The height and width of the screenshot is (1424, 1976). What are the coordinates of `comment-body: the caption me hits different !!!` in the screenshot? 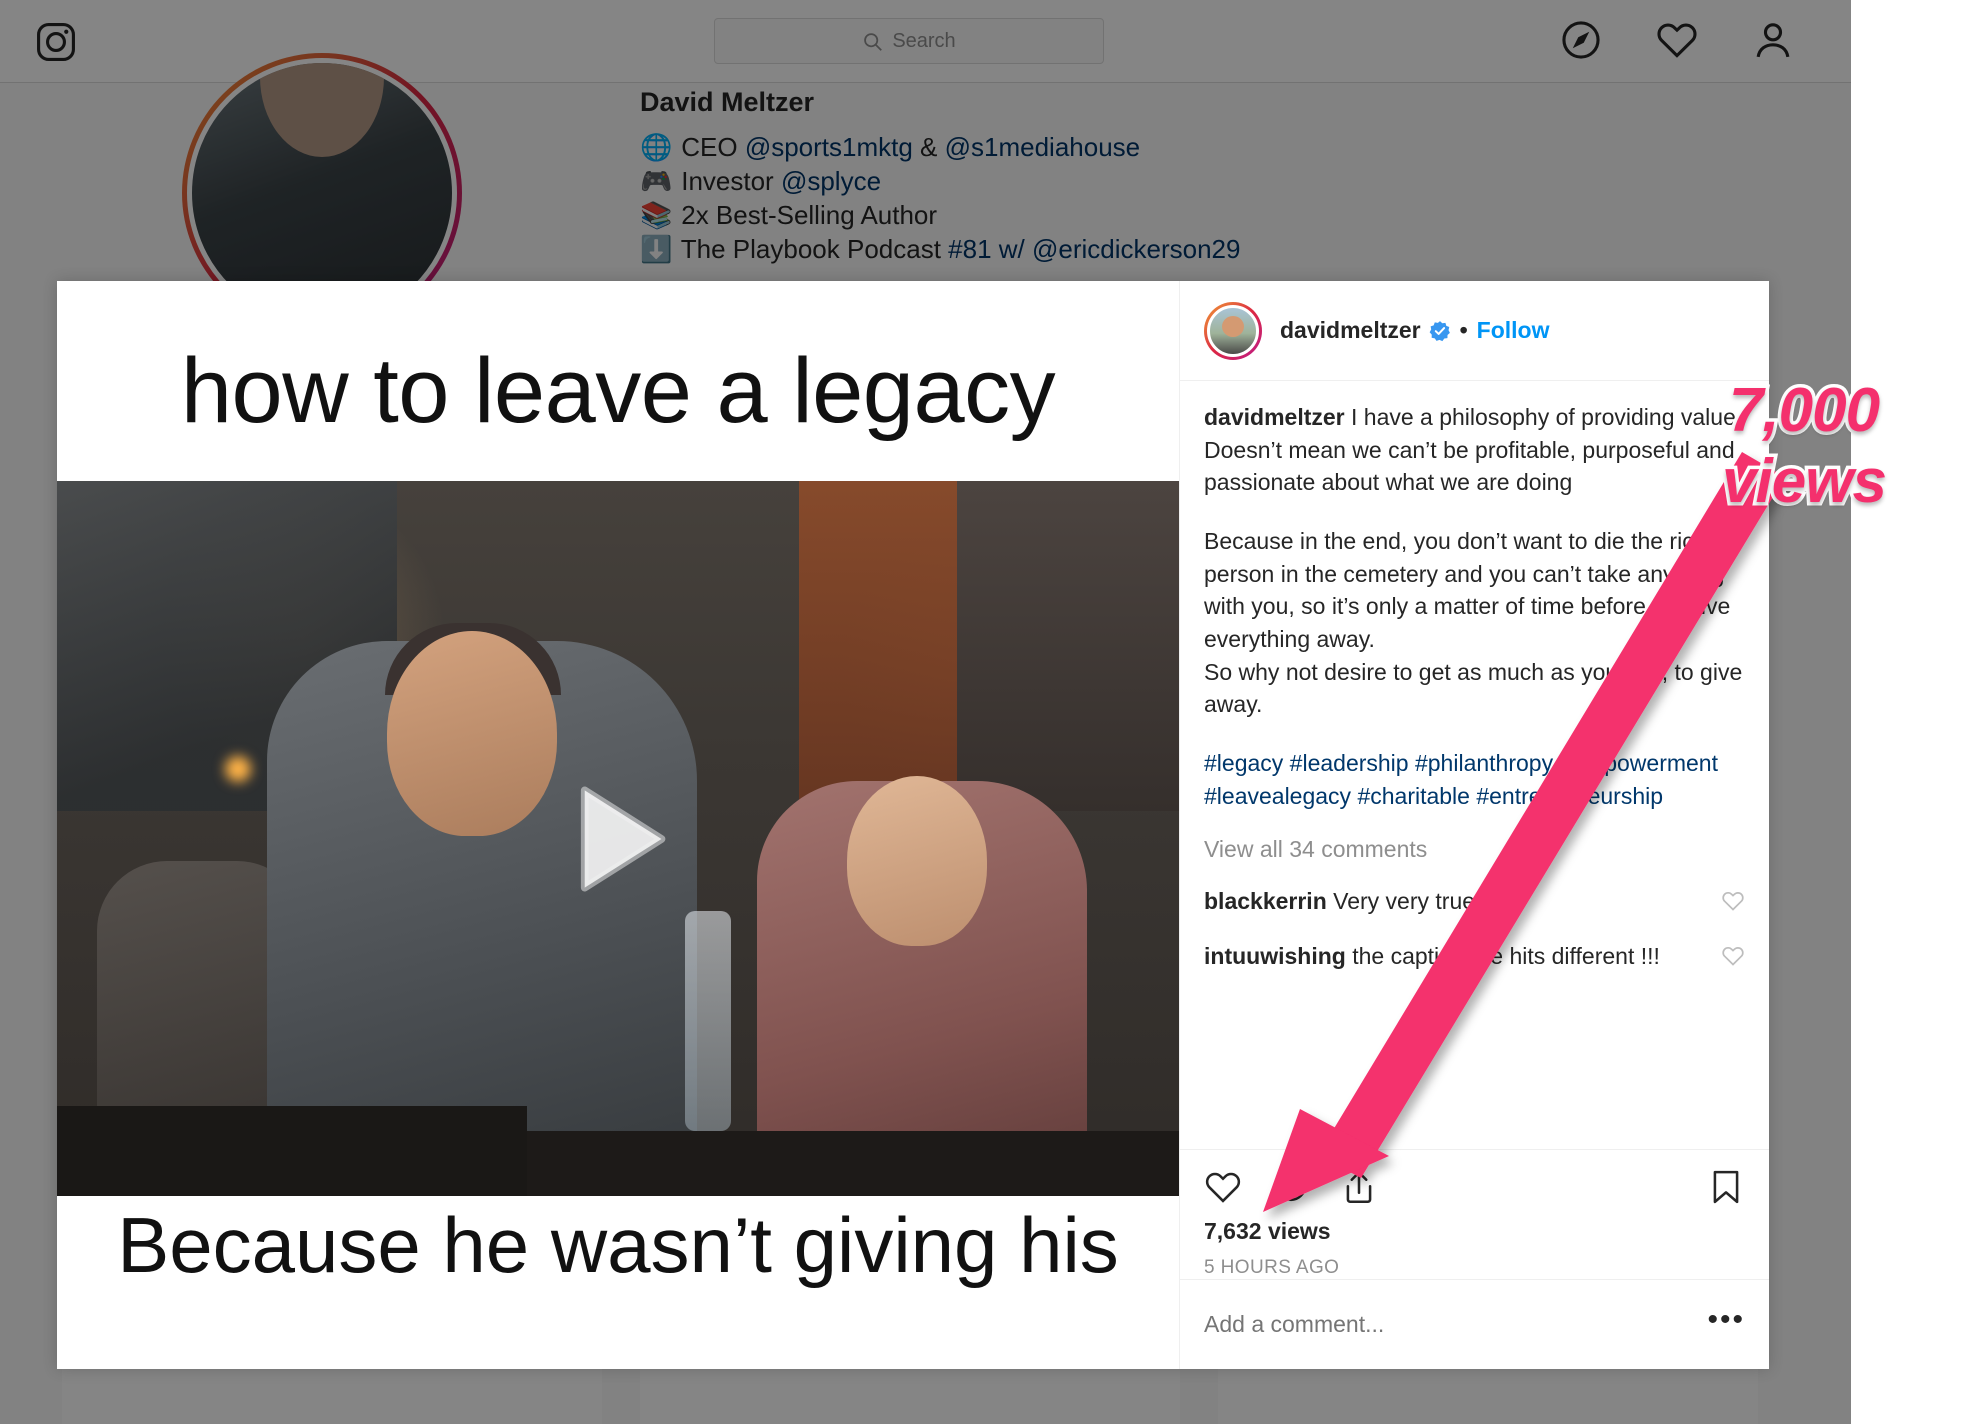 It's located at (1502, 955).